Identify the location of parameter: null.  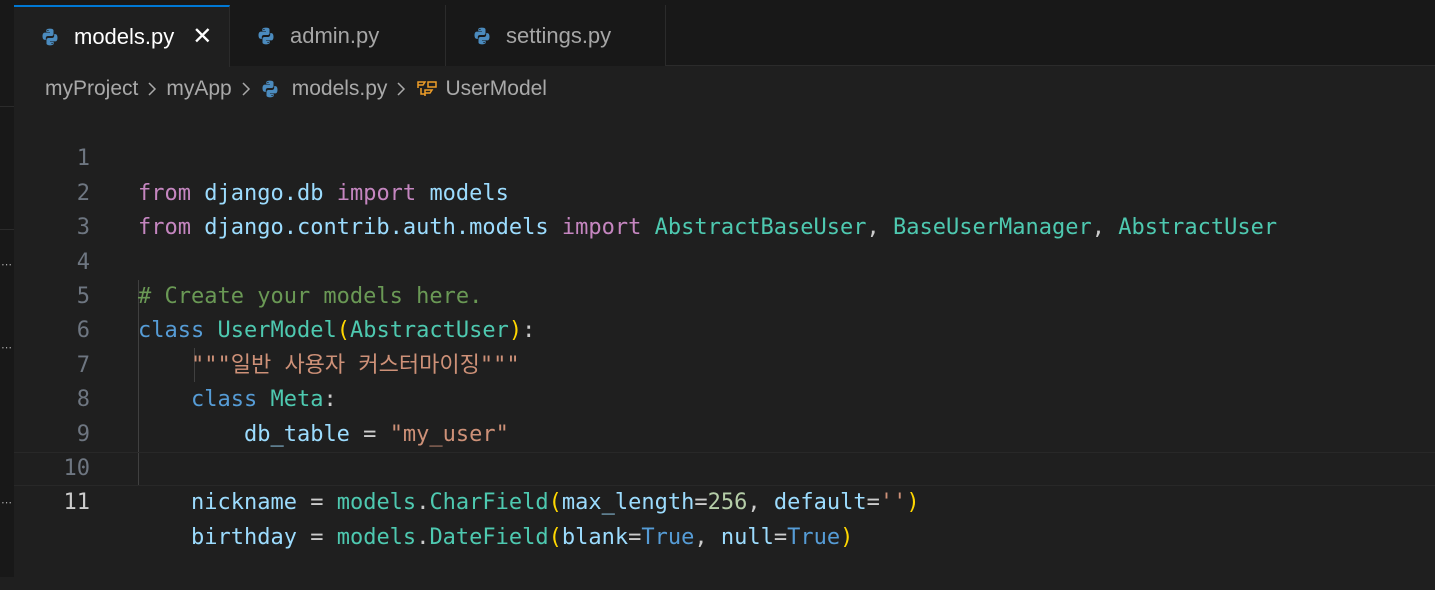
(747, 537).